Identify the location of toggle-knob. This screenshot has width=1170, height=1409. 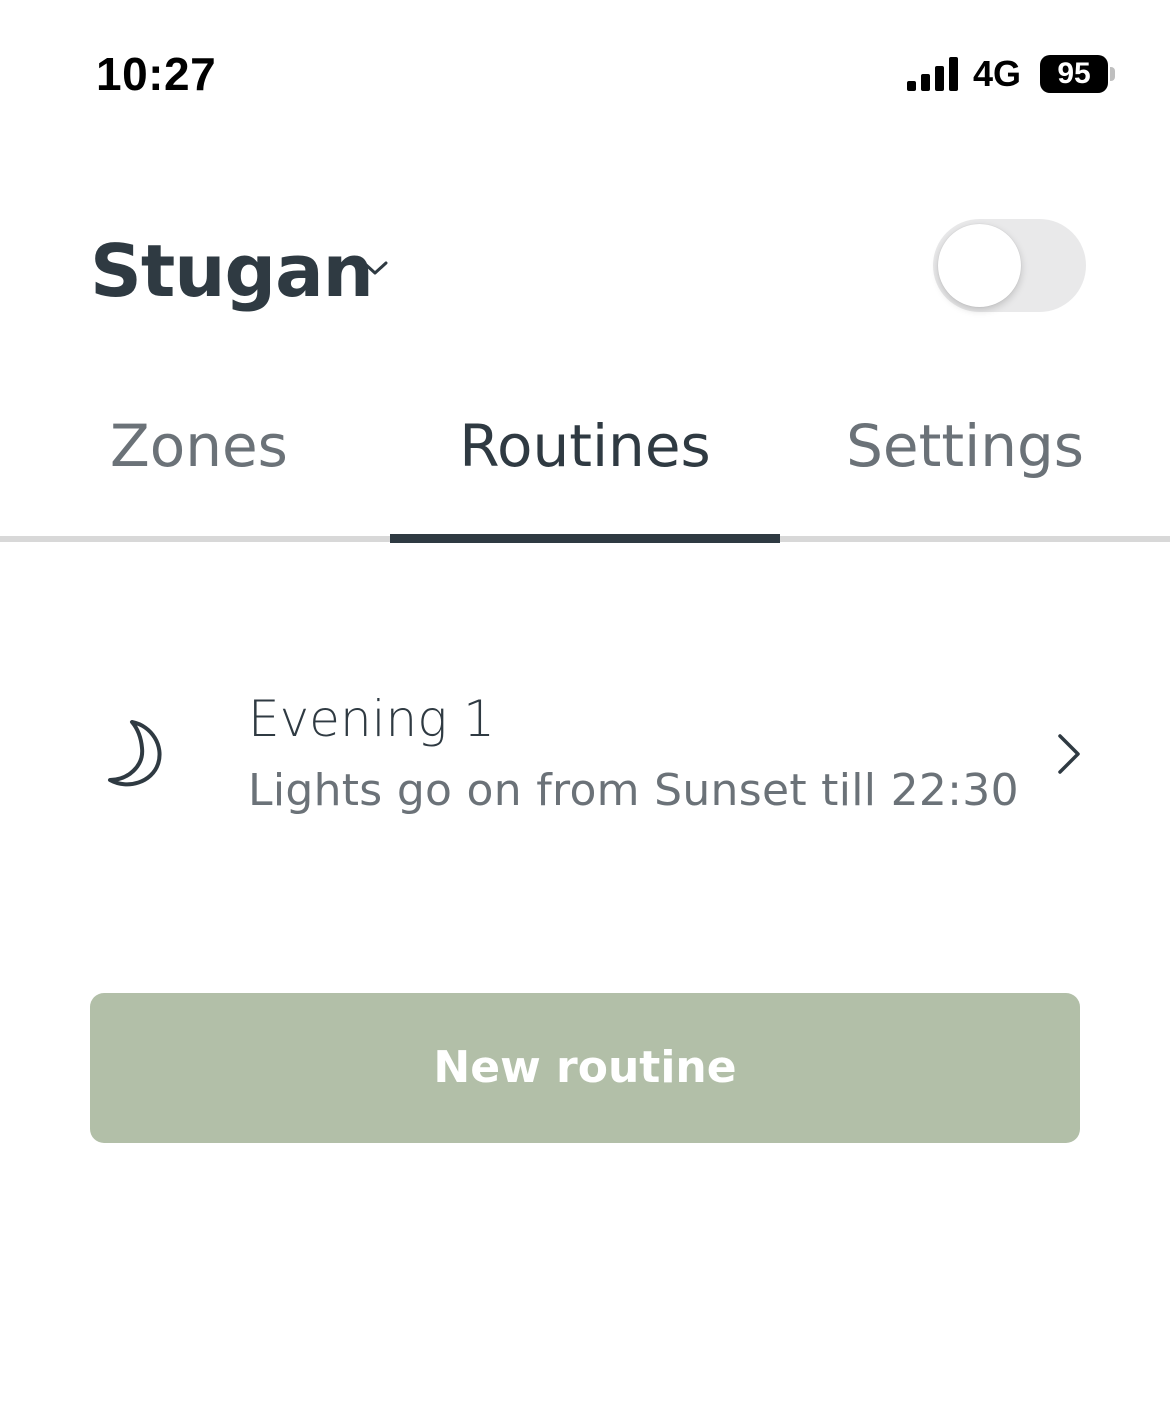
(979, 265).